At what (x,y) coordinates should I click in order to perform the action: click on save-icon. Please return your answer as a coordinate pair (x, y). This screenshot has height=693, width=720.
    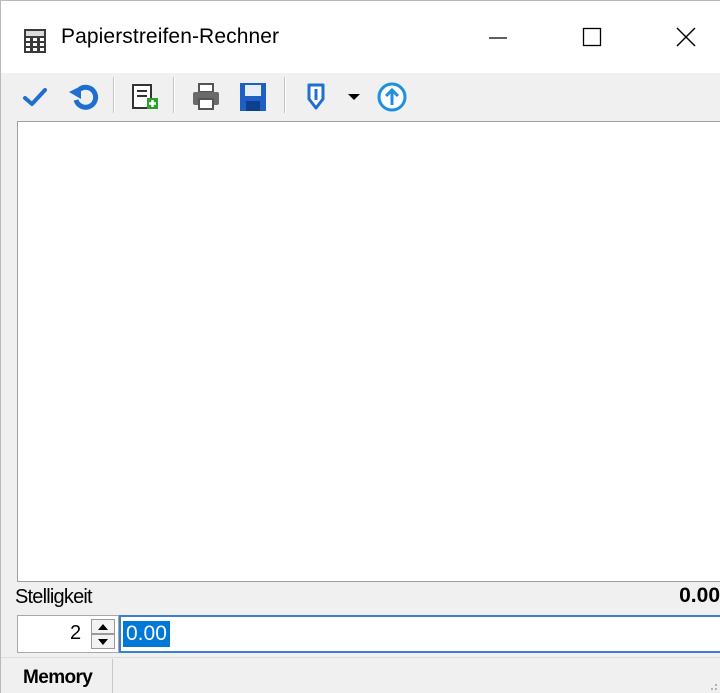
    Looking at the image, I should click on (253, 97).